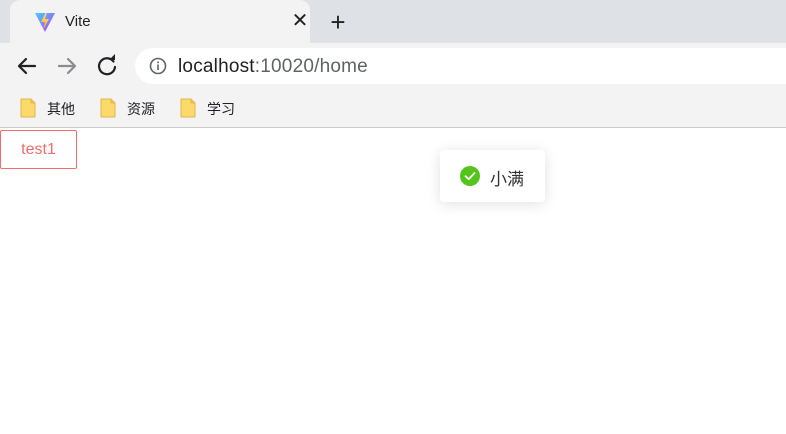 This screenshot has height=434, width=786. Describe the element at coordinates (61, 109) in the screenshot. I see `bookmark-label: 其他` at that location.